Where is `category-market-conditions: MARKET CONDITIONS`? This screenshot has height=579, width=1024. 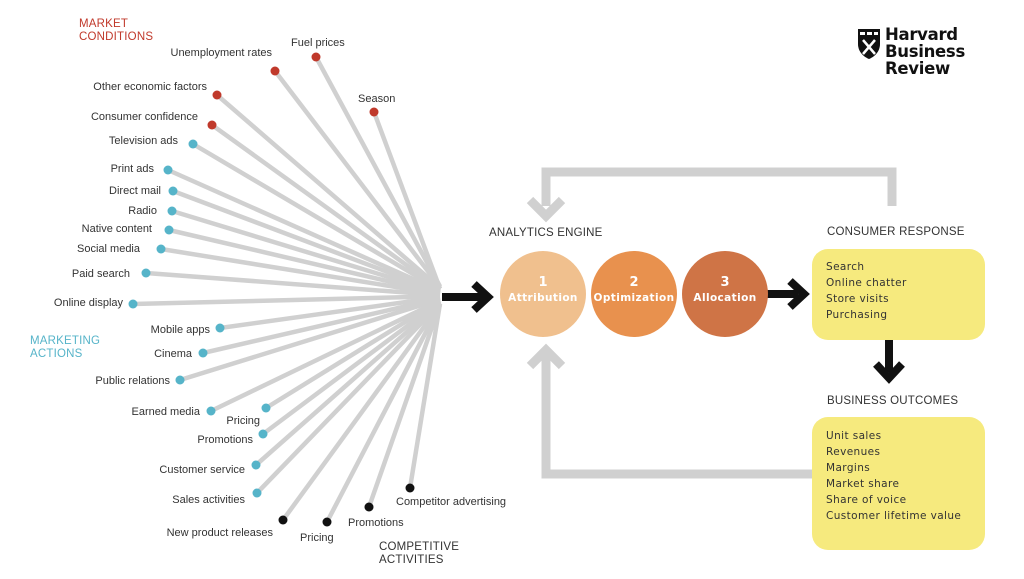
category-market-conditions: MARKET CONDITIONS is located at coordinates (116, 31).